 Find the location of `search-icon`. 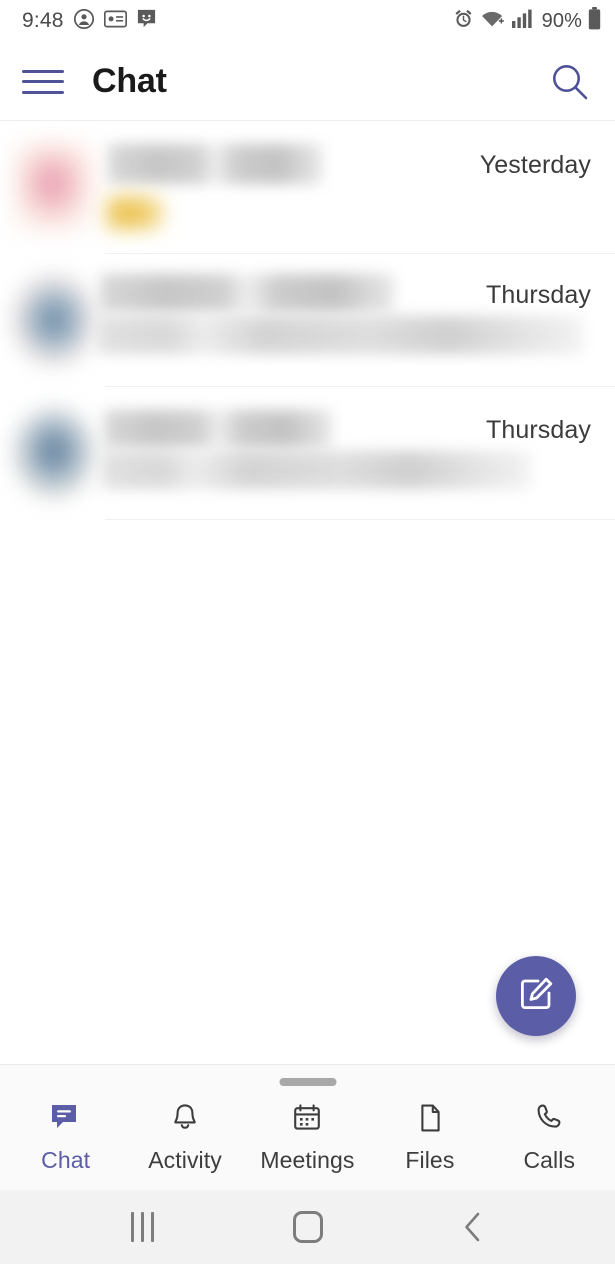

search-icon is located at coordinates (570, 82).